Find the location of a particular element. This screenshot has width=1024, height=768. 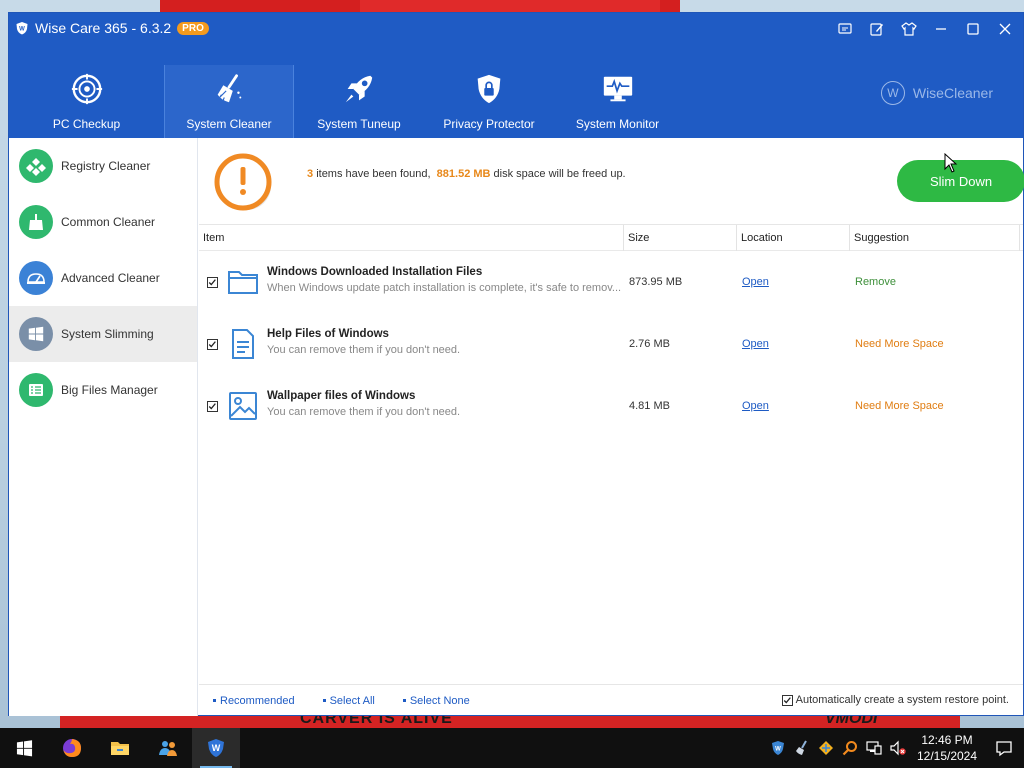

sidebar-item-common-cleaner: Common Cleaner is located at coordinates (103, 222).